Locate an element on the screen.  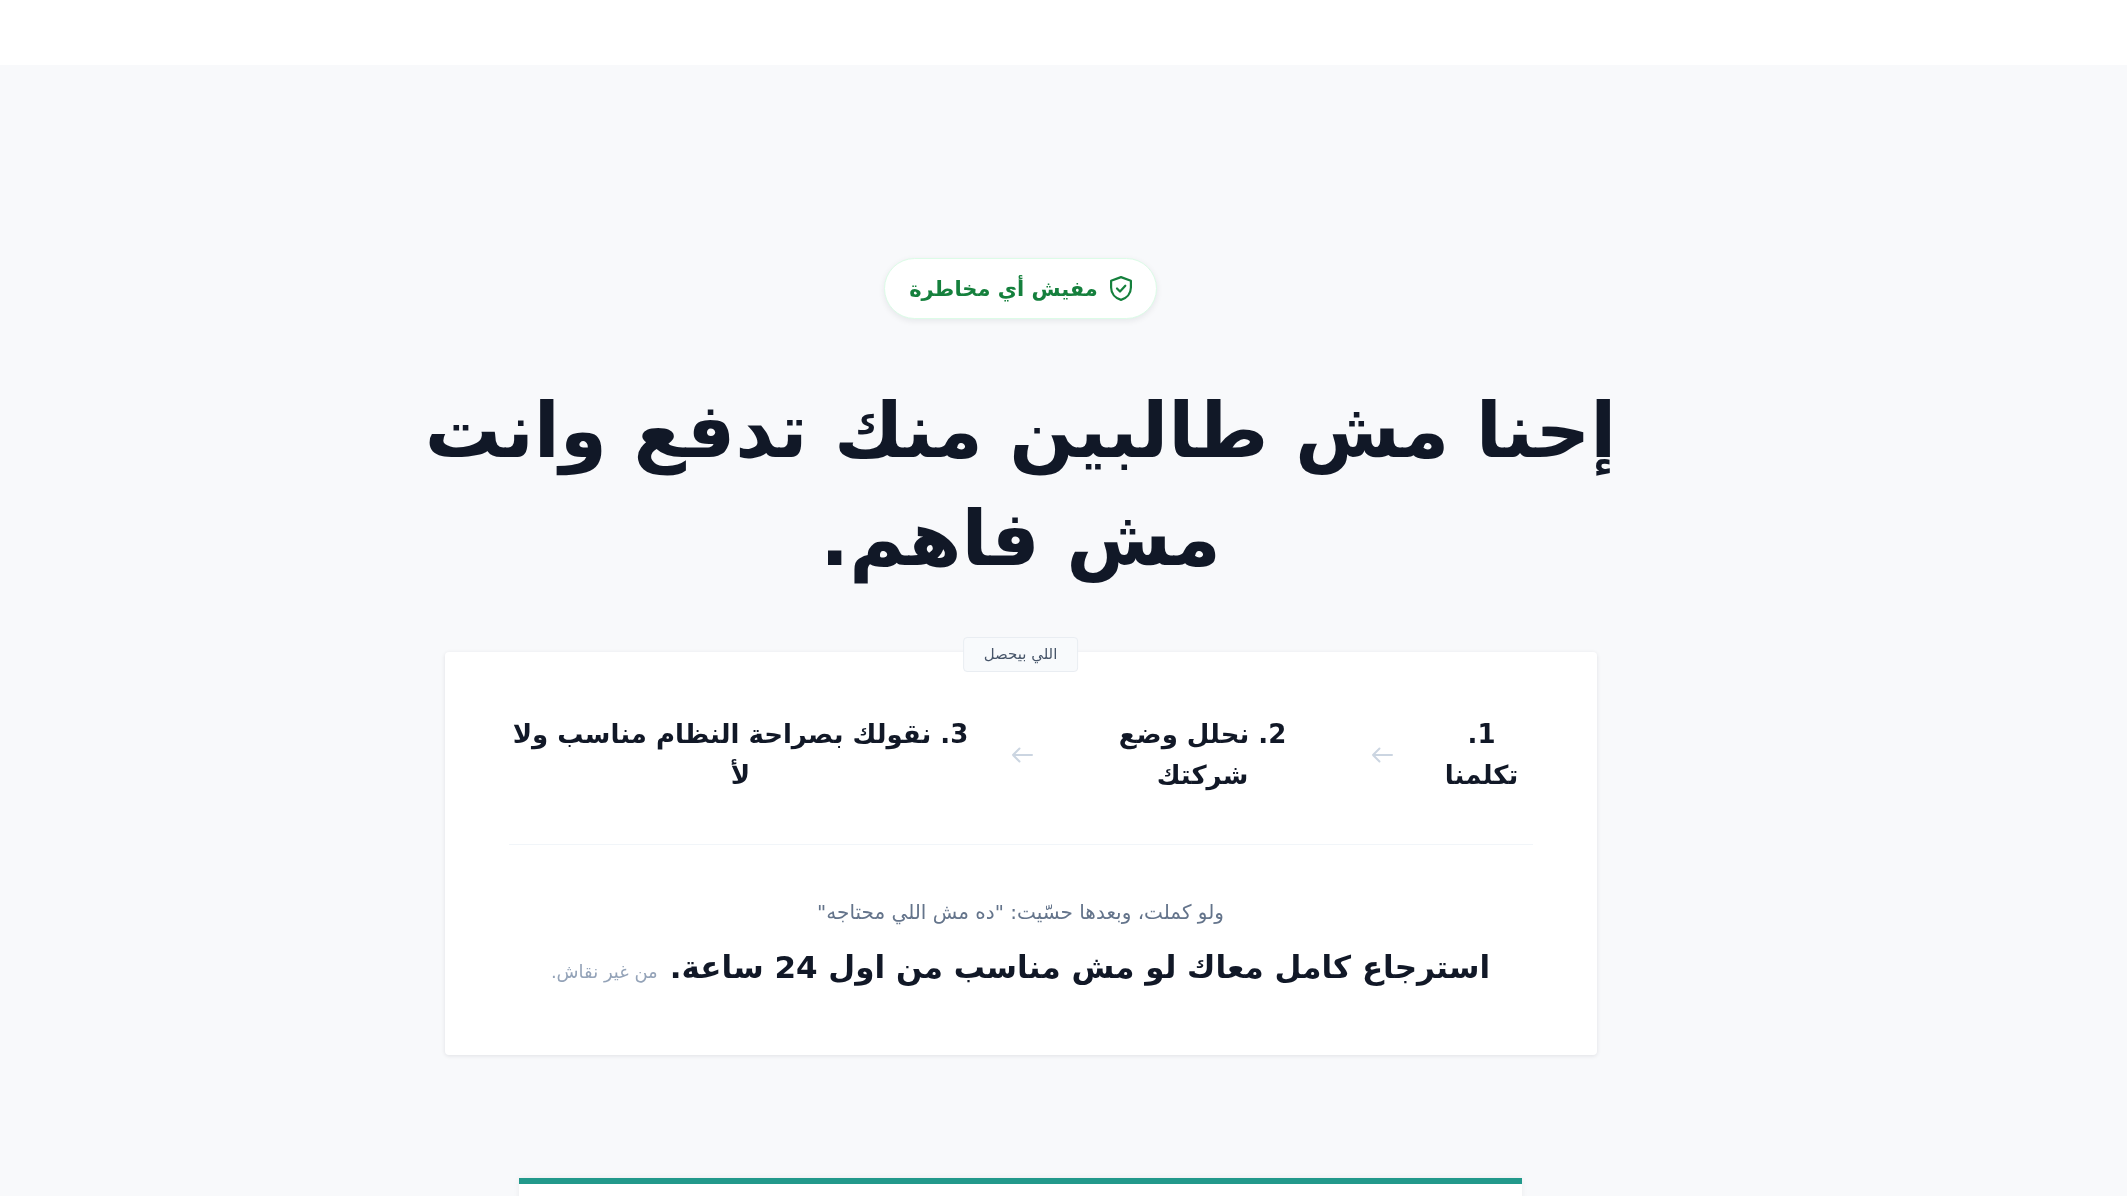
guarantee-text: استرجاع كامل معاك لو مش مناسب من اول 24 ساعة. is located at coordinates (1080, 968).